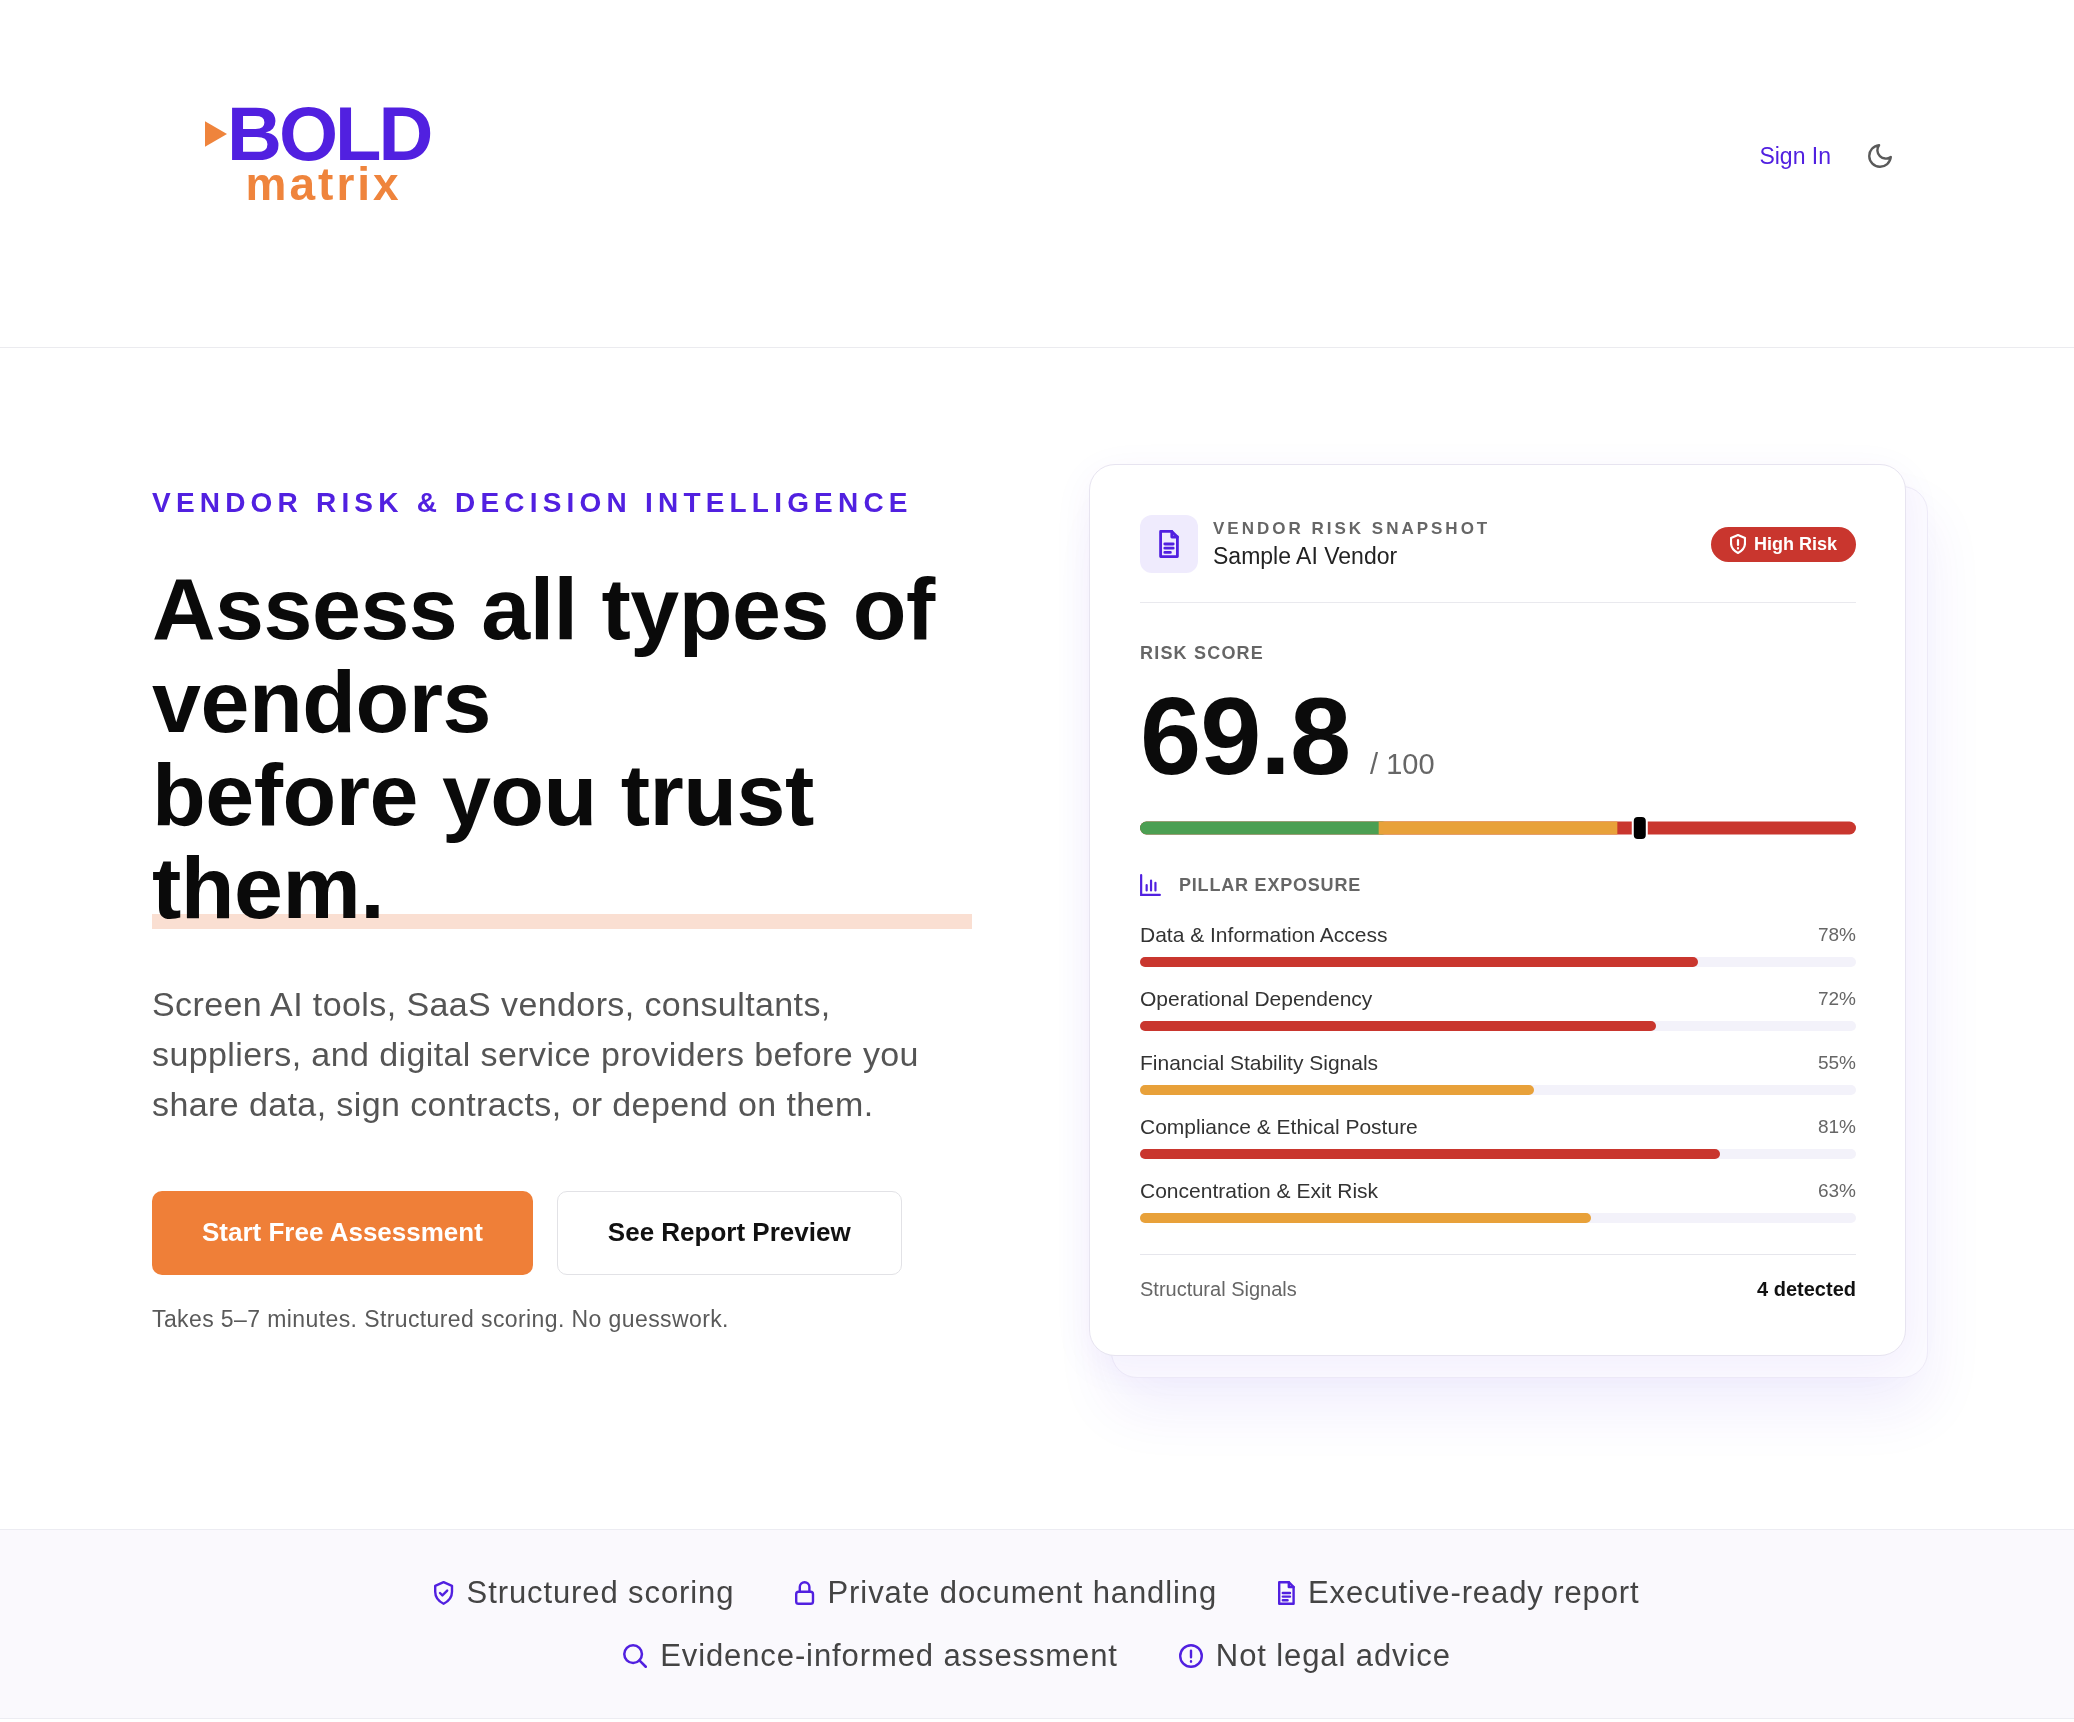  What do you see at coordinates (1259, 1063) in the screenshot?
I see `pillar-name: Financial Stability Signals` at bounding box center [1259, 1063].